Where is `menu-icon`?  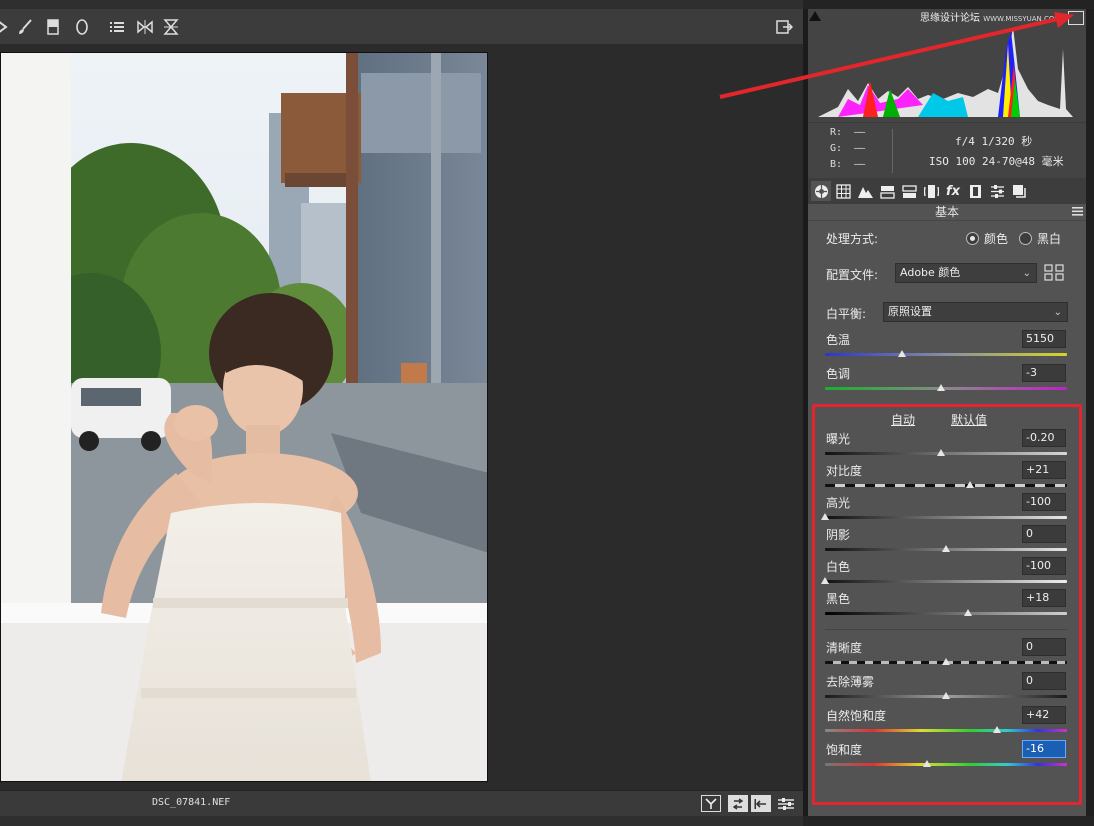
menu-icon is located at coordinates (1077, 211).